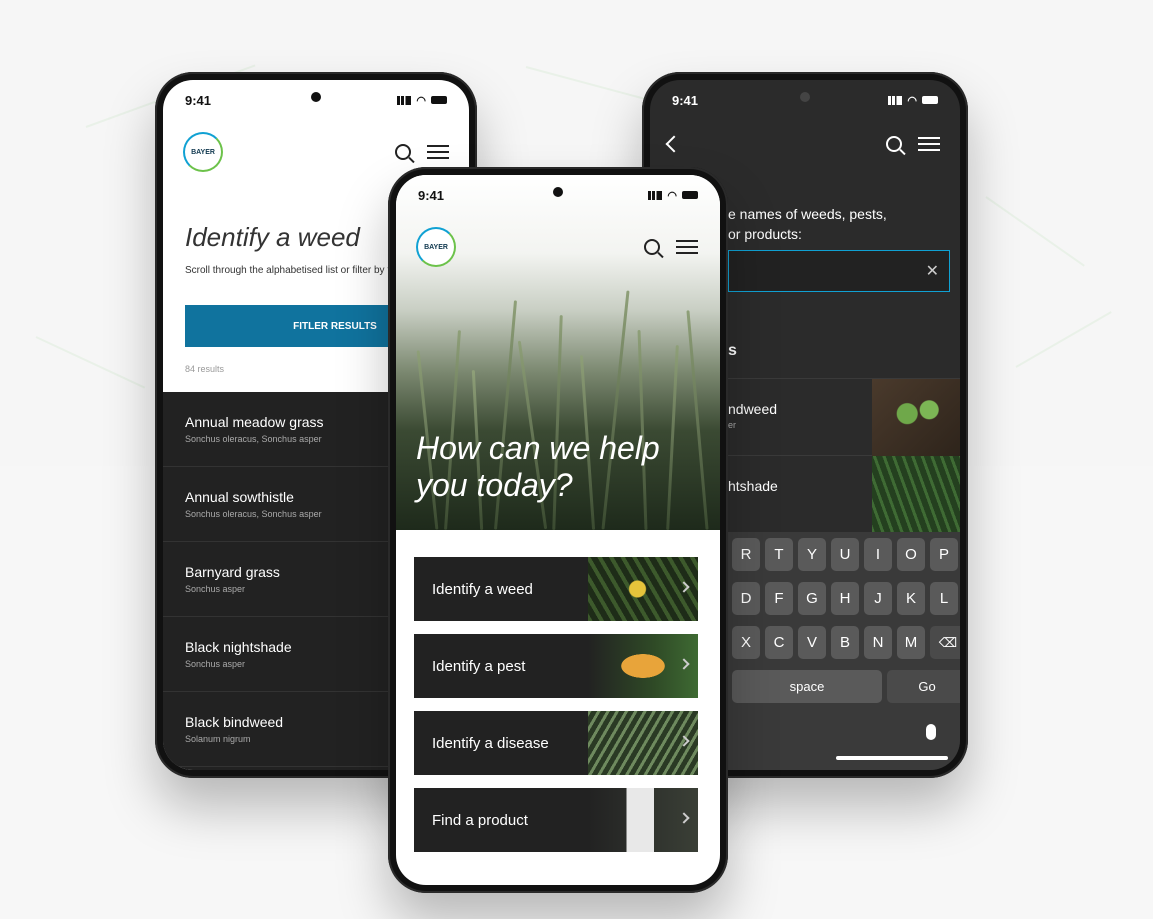  What do you see at coordinates (911, 598) in the screenshot?
I see `key: K` at bounding box center [911, 598].